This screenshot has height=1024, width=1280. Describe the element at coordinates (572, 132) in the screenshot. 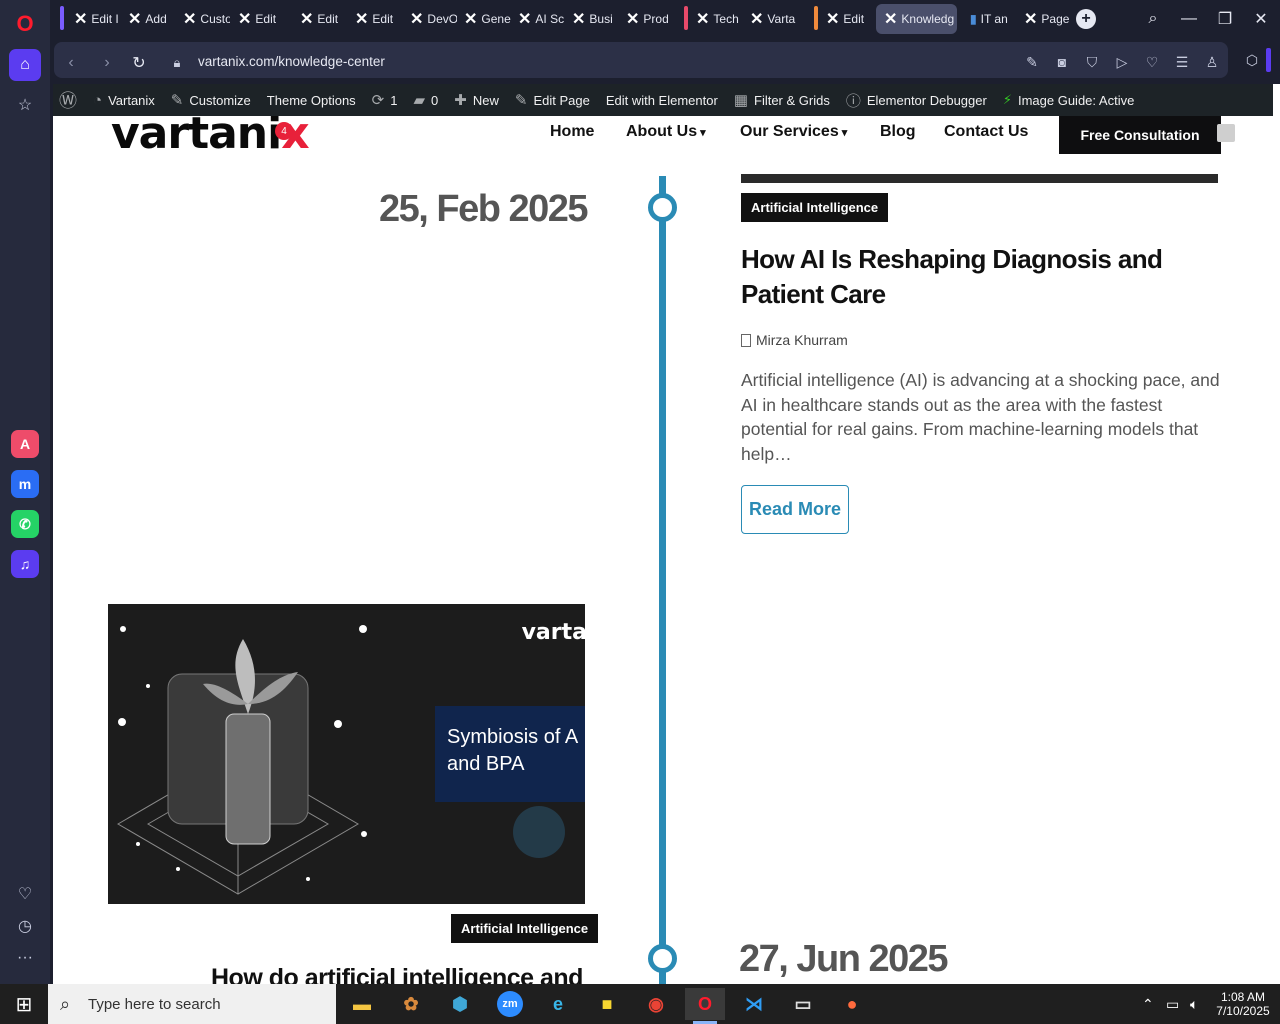

I see `nav-home: Home` at that location.